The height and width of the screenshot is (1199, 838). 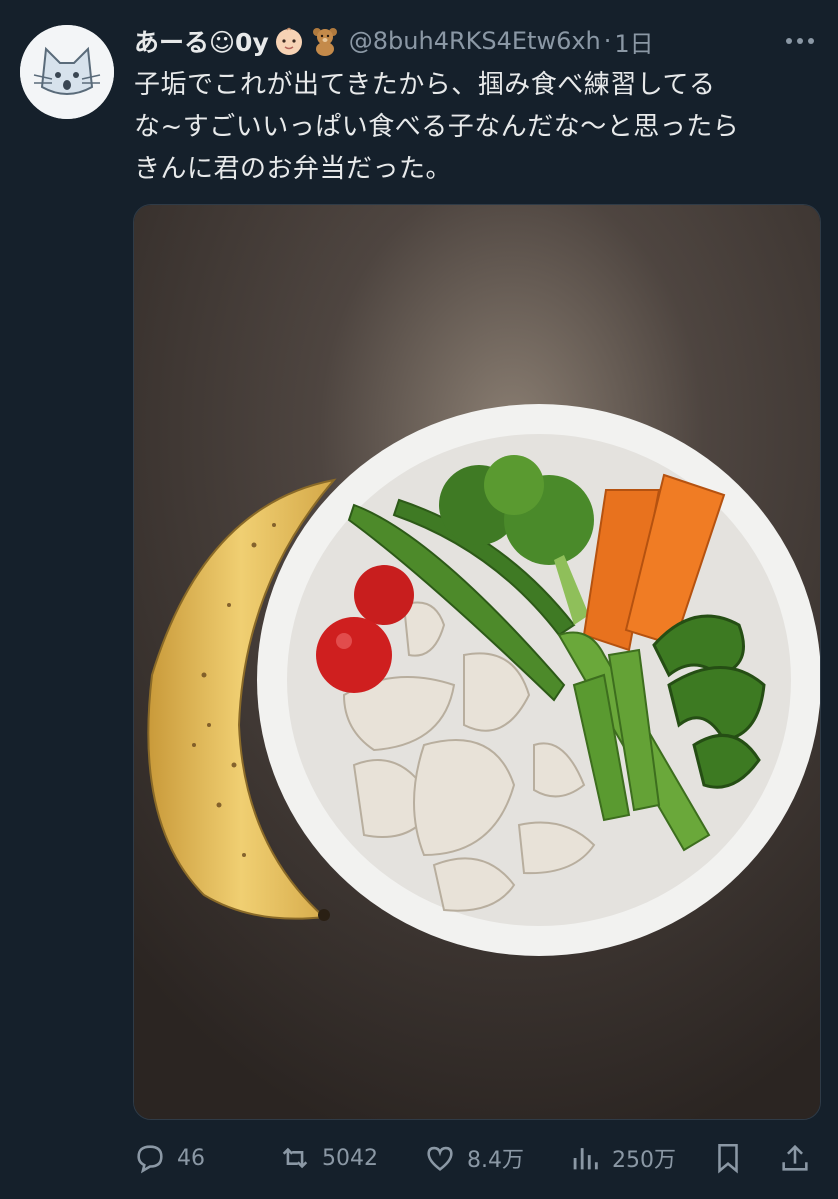 I want to click on avatar, so click(x=67, y=72).